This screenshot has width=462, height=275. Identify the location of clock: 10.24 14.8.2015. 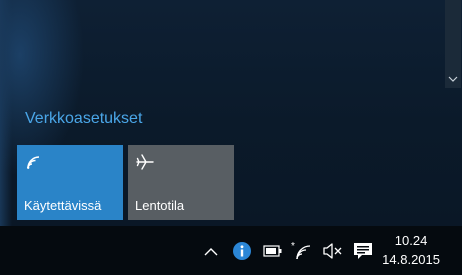
(411, 250).